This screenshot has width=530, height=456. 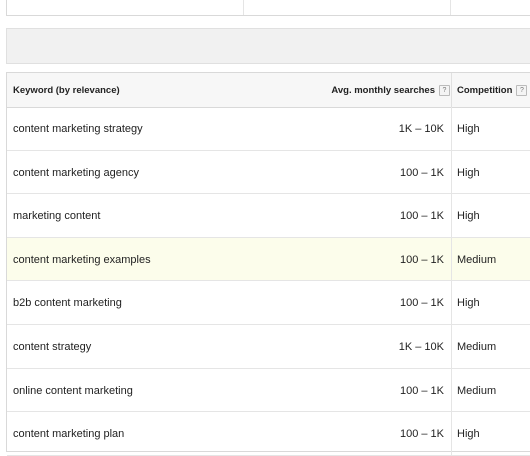 What do you see at coordinates (66, 90) in the screenshot?
I see `header-keyword: Keyword (by relevance)` at bounding box center [66, 90].